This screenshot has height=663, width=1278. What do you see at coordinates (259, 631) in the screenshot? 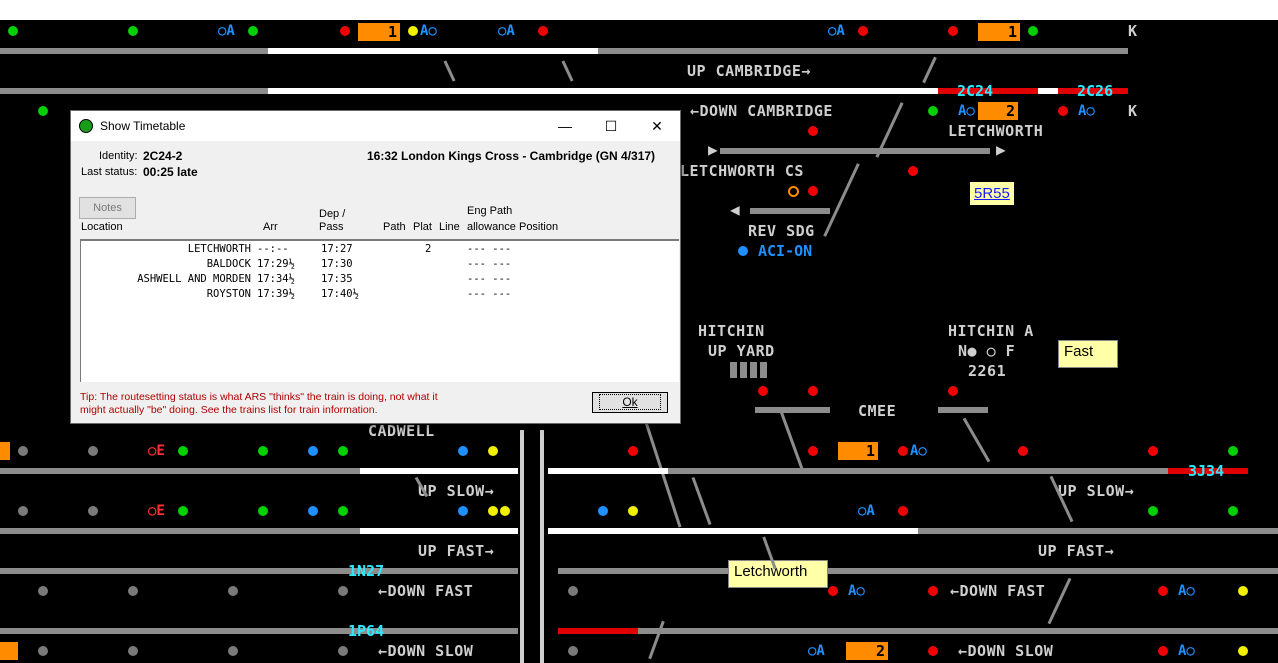
I see `track-down-slow-left` at bounding box center [259, 631].